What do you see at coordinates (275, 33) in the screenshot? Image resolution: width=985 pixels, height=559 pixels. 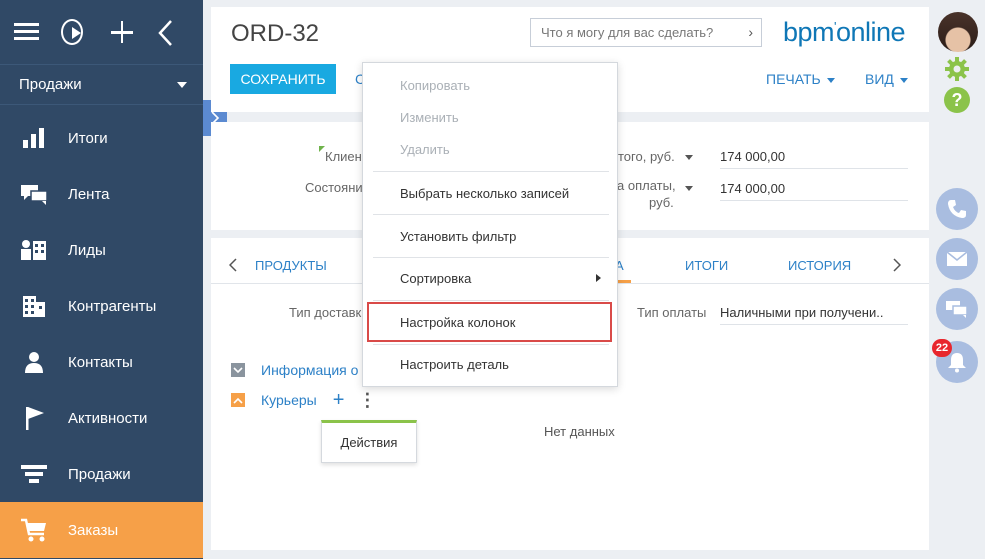 I see `page-title: ORD-32` at bounding box center [275, 33].